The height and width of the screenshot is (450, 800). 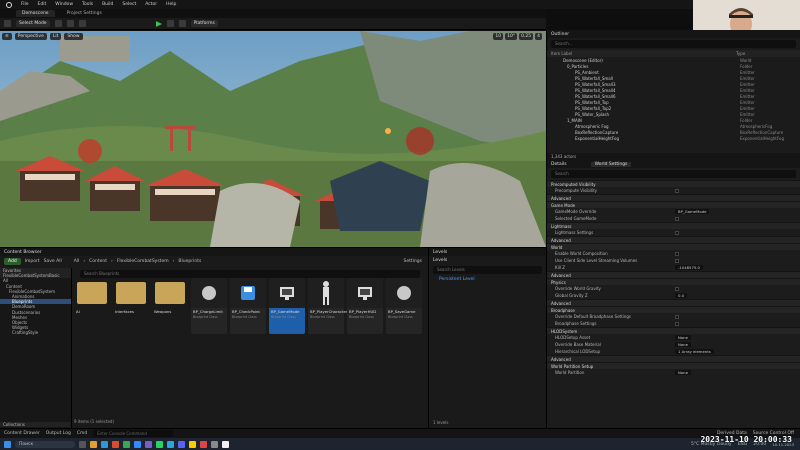 What do you see at coordinates (58, 23) in the screenshot?
I see `add-actor-icon` at bounding box center [58, 23].